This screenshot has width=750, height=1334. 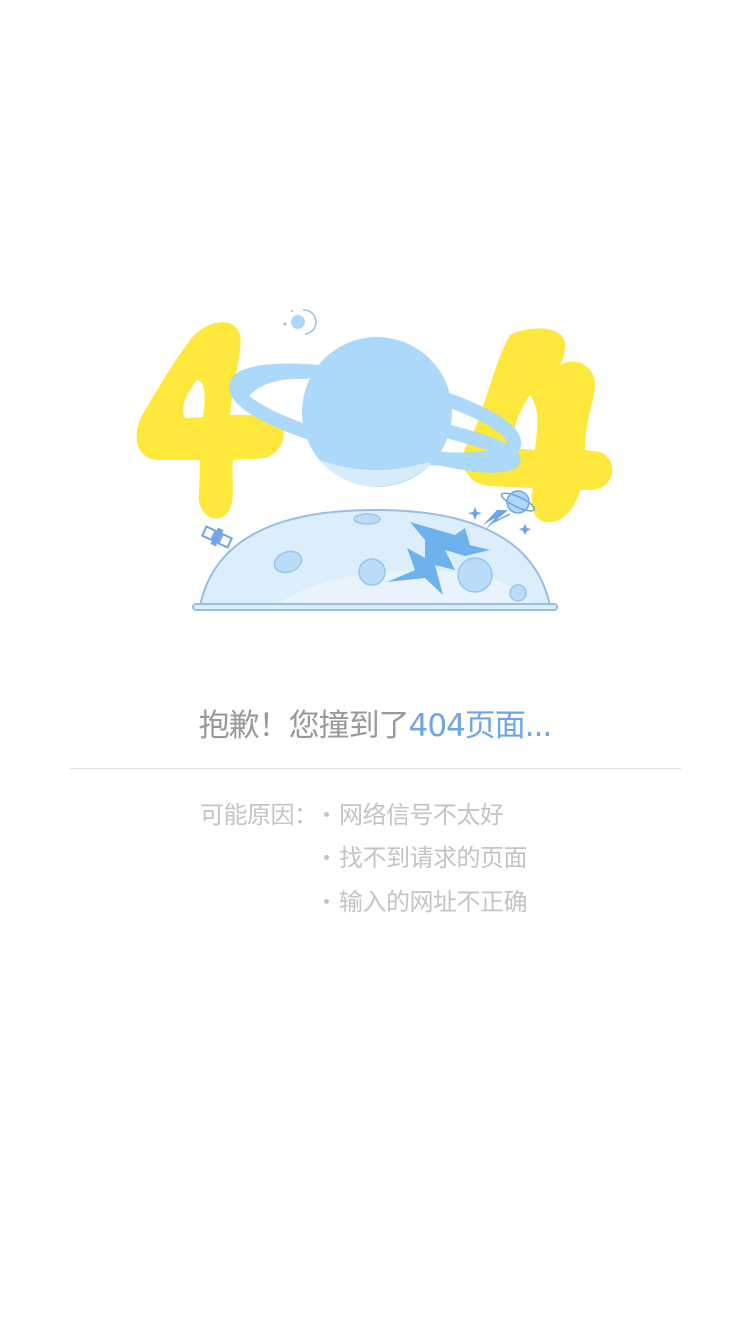 I want to click on reason-text: 输入的网址不正确, so click(x=433, y=902).